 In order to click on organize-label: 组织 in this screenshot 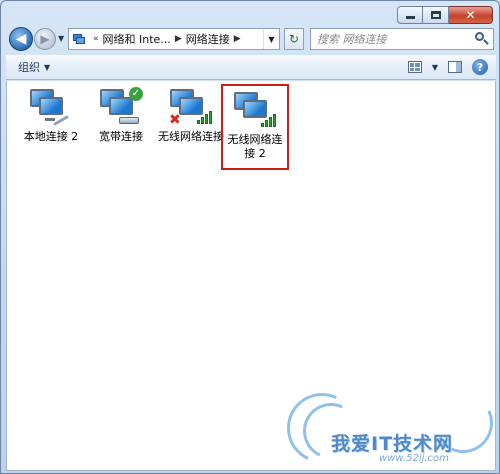, I will do `click(29, 67)`.